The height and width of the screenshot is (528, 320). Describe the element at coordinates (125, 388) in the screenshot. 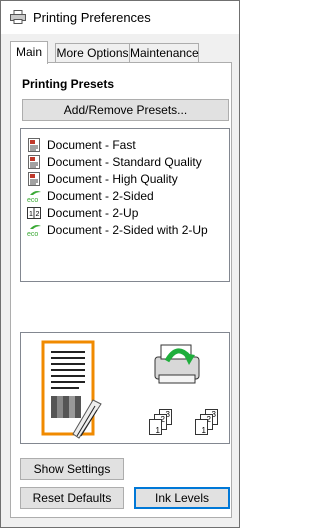

I see `settings-preview: 3 2 1 3 2 1` at that location.